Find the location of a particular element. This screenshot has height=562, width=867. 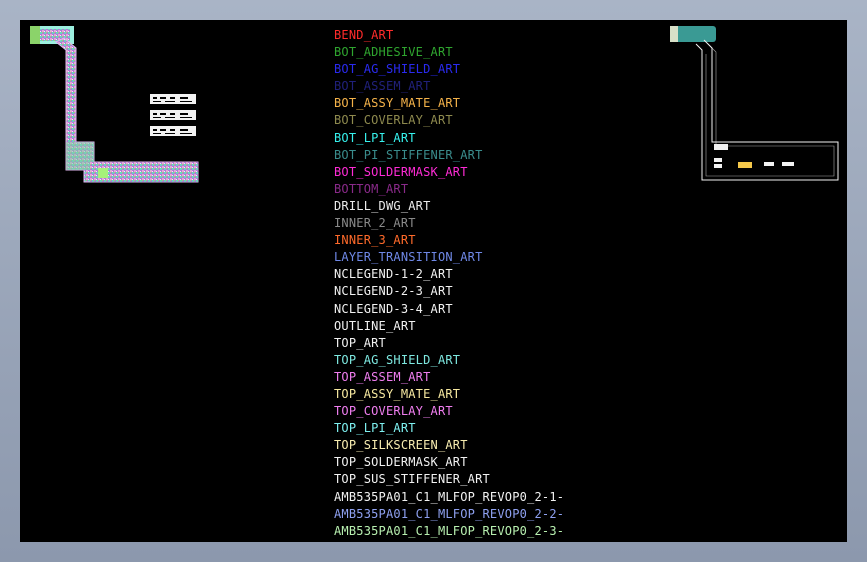

layer-item: TOP_ASSY_MATE_ART is located at coordinates (449, 394).